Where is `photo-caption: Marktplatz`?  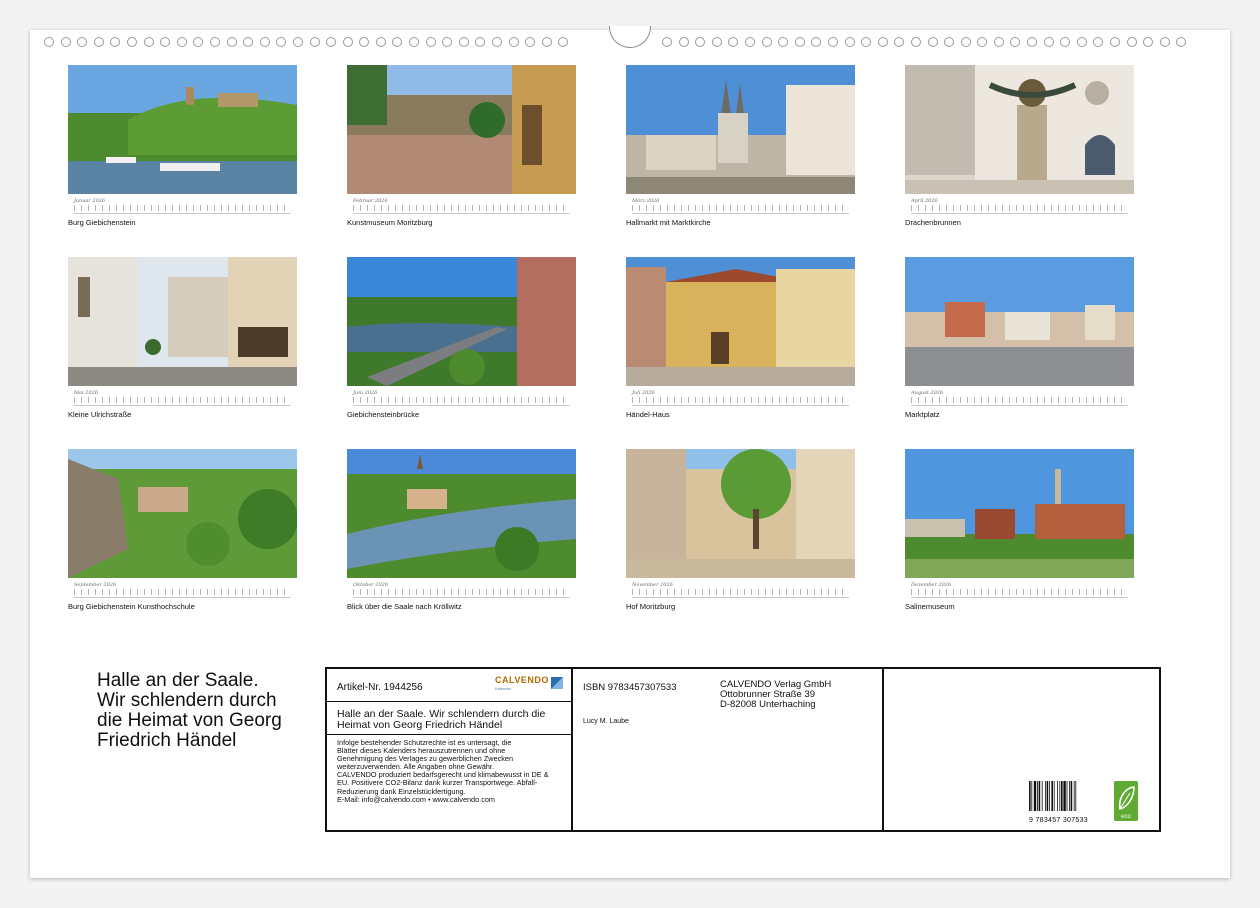
photo-caption: Marktplatz is located at coordinates (922, 414).